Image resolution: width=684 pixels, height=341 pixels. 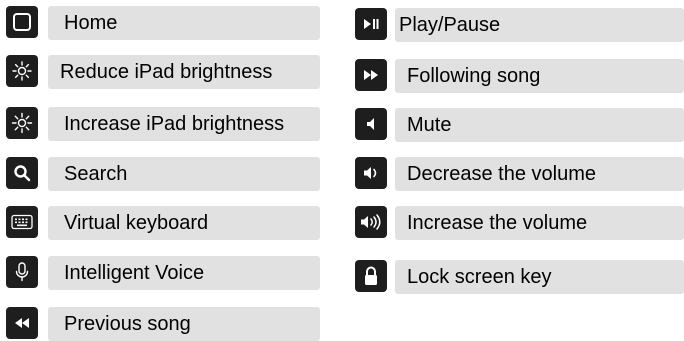 I want to click on key-row-play-pause: Play/Pause, so click(x=519, y=25).